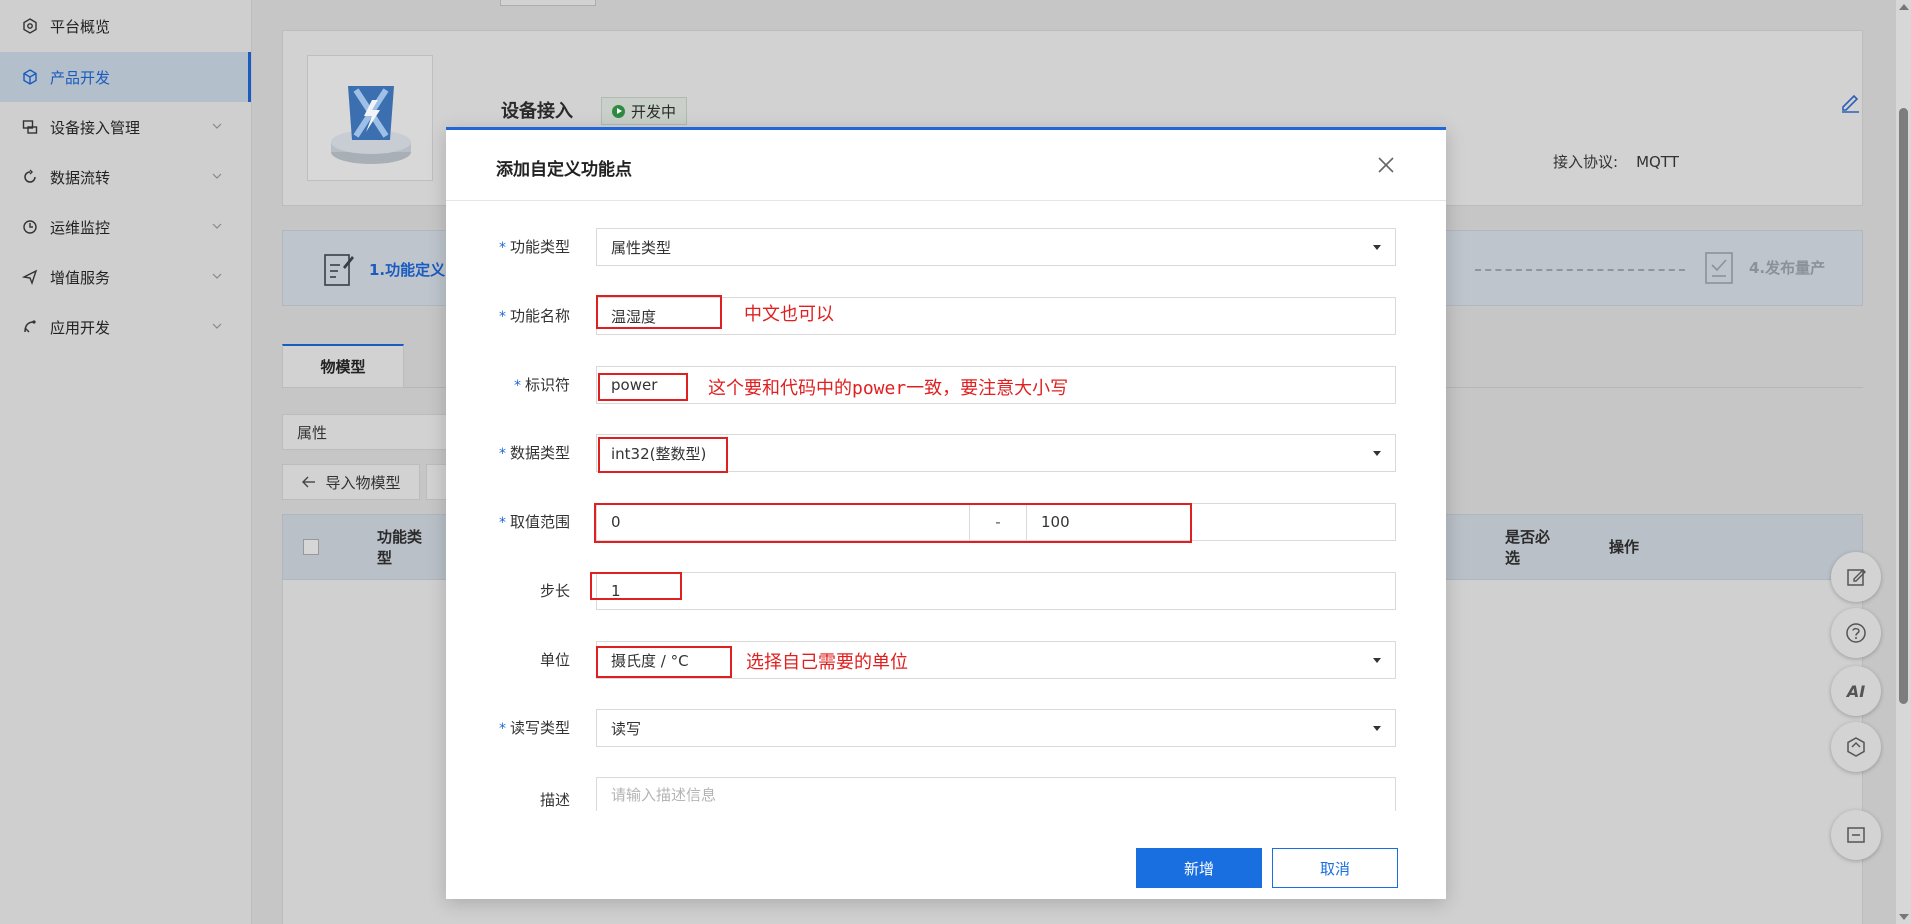 This screenshot has height=924, width=1911. I want to click on annotation-box-name, so click(659, 312).